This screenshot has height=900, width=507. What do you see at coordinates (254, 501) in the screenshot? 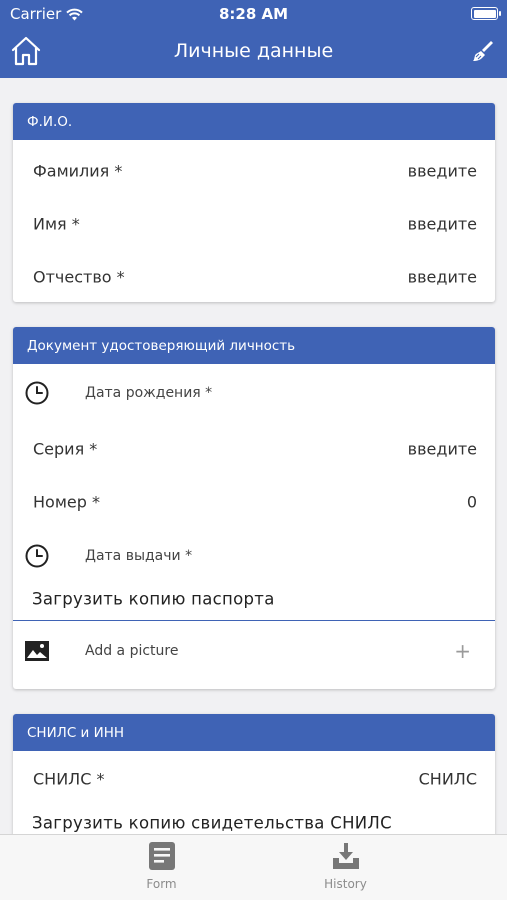
I see `number-row: Номер * 0` at bounding box center [254, 501].